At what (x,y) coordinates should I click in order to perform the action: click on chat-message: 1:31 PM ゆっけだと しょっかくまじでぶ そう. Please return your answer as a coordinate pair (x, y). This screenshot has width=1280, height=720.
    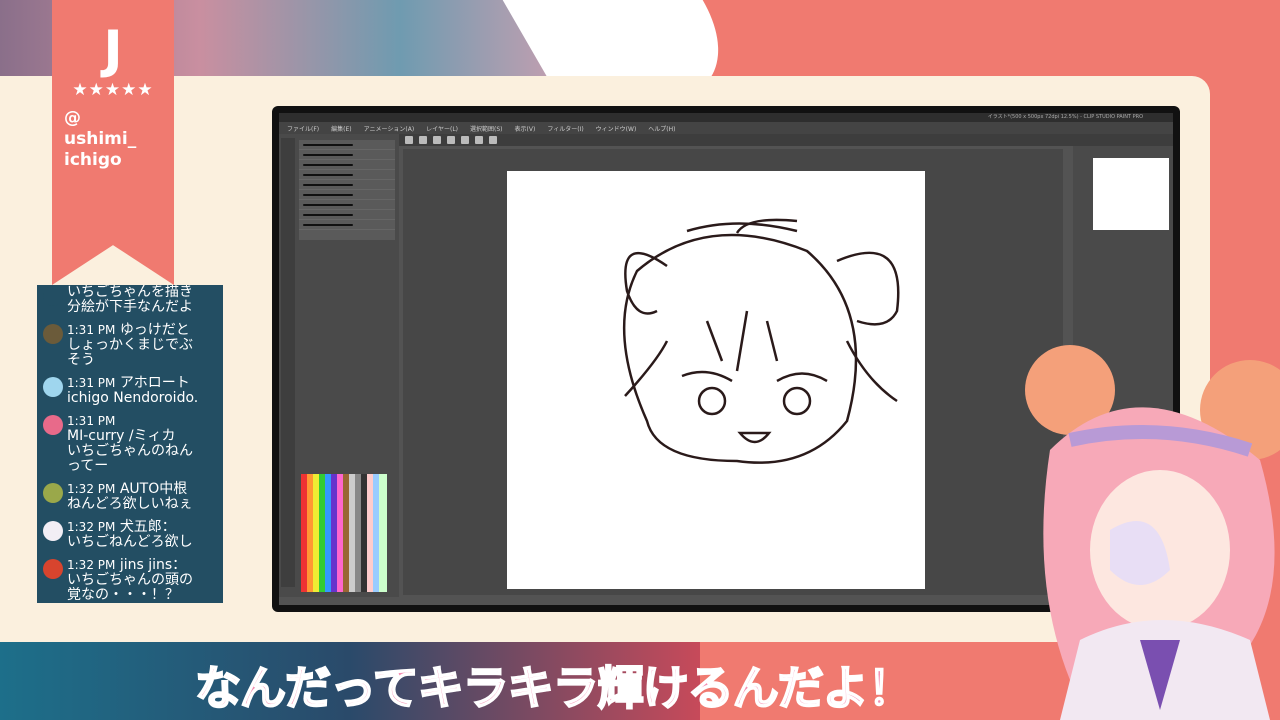
    Looking at the image, I should click on (131, 345).